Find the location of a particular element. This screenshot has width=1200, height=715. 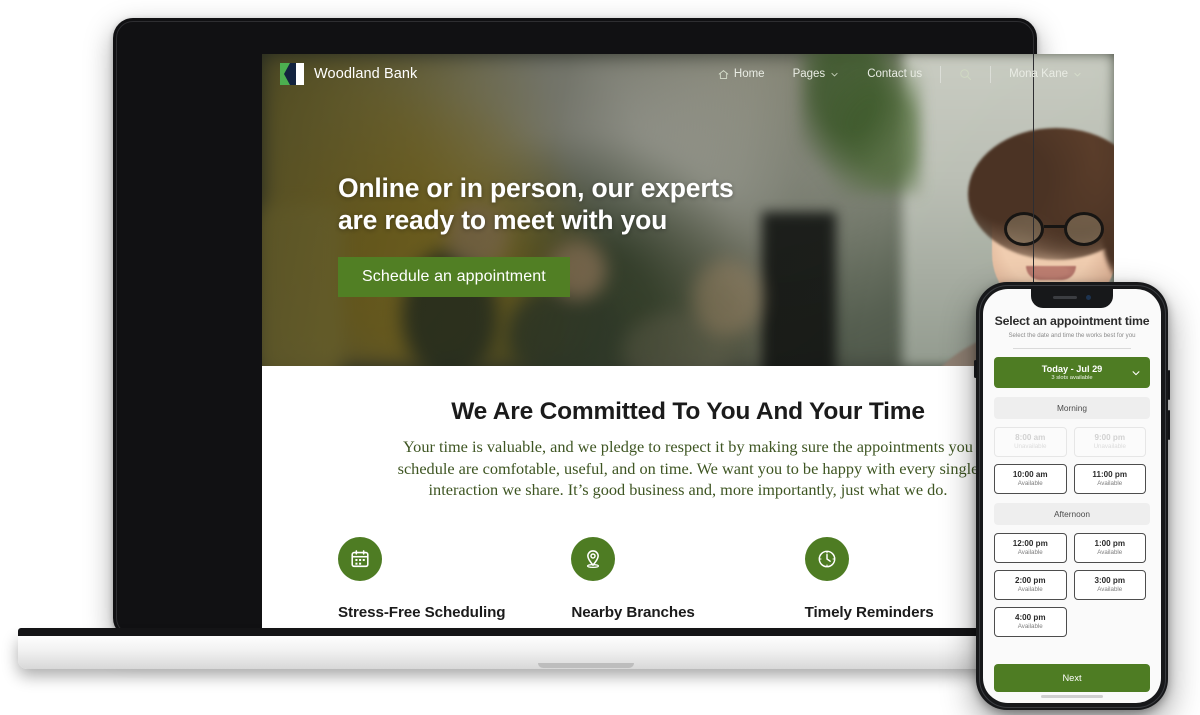

hero-headline-line2: are ready to meet with you is located at coordinates (503, 220).